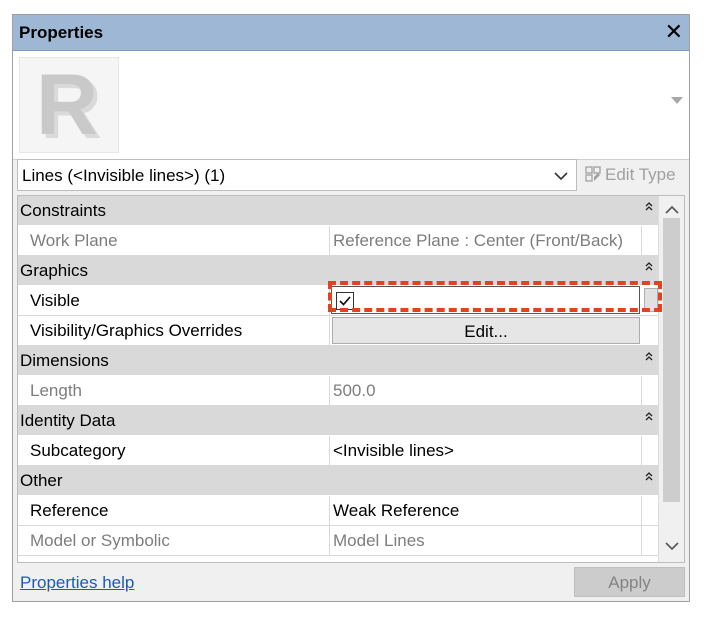 Image resolution: width=706 pixels, height=620 pixels. What do you see at coordinates (338, 421) in the screenshot?
I see `section-identity-data: Identity Data` at bounding box center [338, 421].